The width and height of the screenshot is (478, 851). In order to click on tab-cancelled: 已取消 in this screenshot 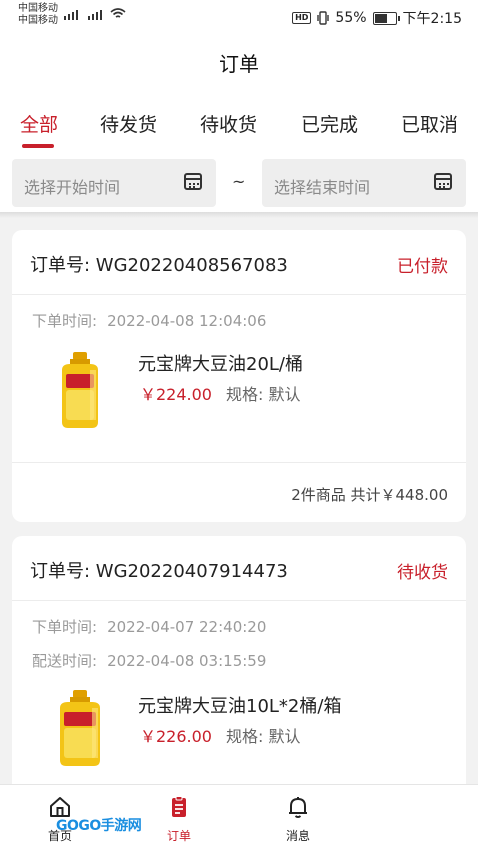, I will do `click(429, 123)`.